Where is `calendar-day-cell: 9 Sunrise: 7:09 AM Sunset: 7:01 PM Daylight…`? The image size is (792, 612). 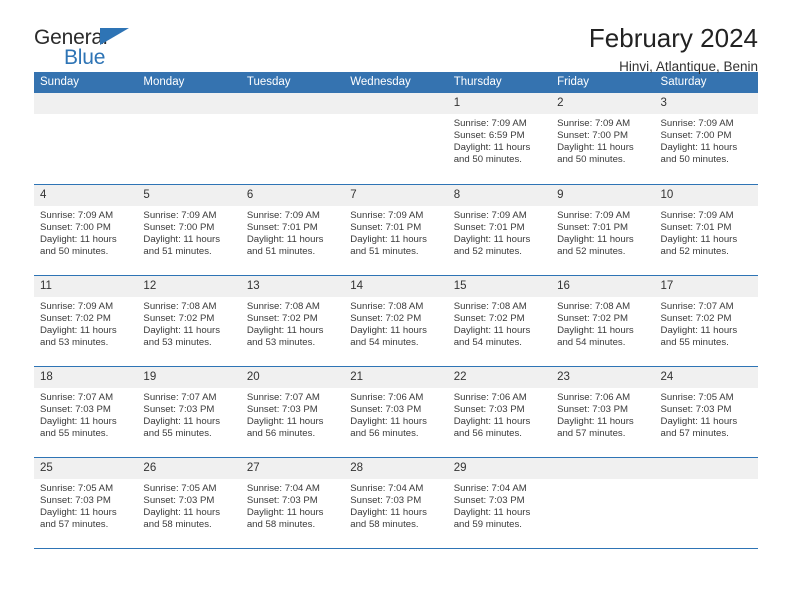
calendar-day-cell: 9 Sunrise: 7:09 AM Sunset: 7:01 PM Daylight… is located at coordinates (603, 229).